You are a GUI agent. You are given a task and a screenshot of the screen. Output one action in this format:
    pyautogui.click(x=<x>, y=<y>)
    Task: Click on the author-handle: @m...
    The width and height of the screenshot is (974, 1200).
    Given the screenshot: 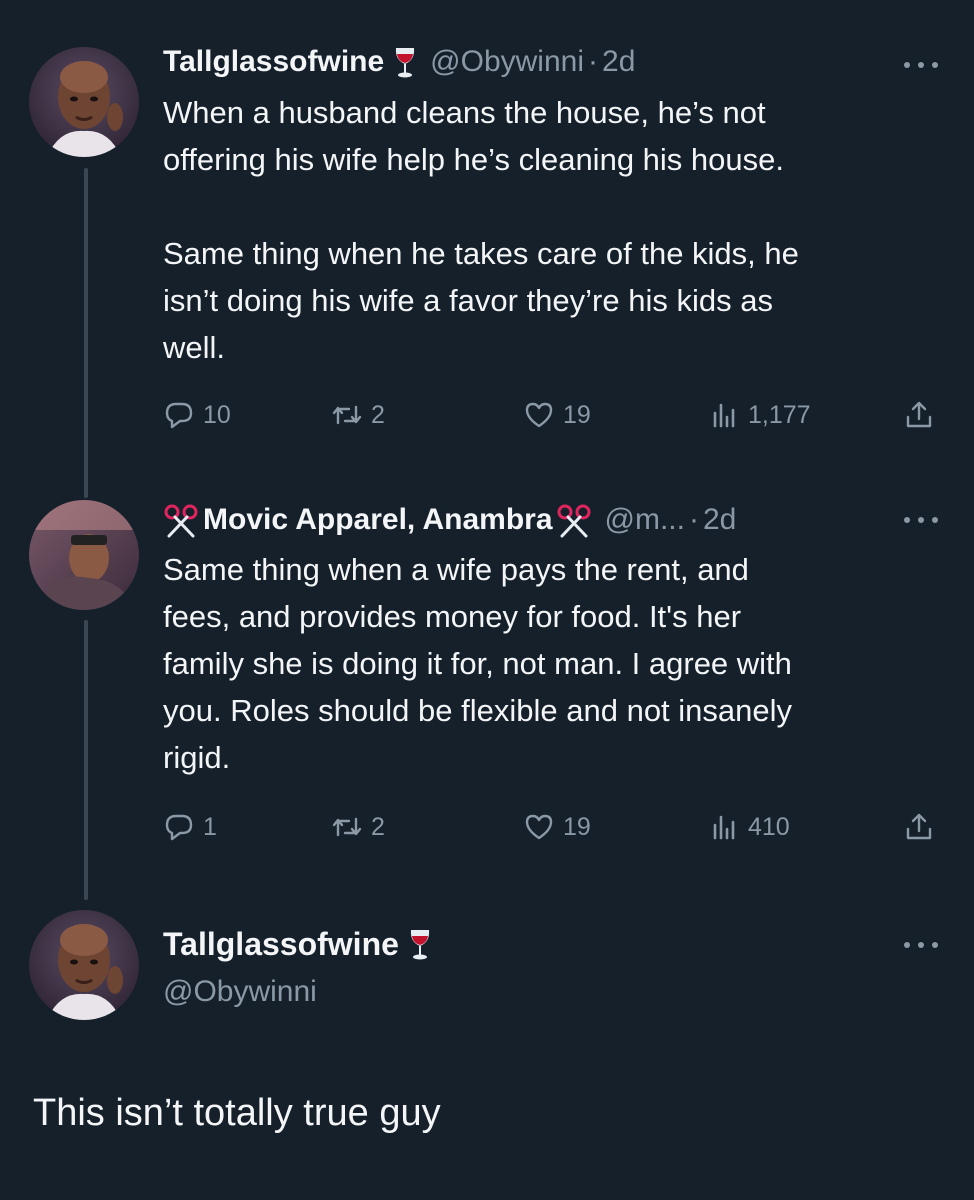 What is the action you would take?
    pyautogui.click(x=645, y=520)
    